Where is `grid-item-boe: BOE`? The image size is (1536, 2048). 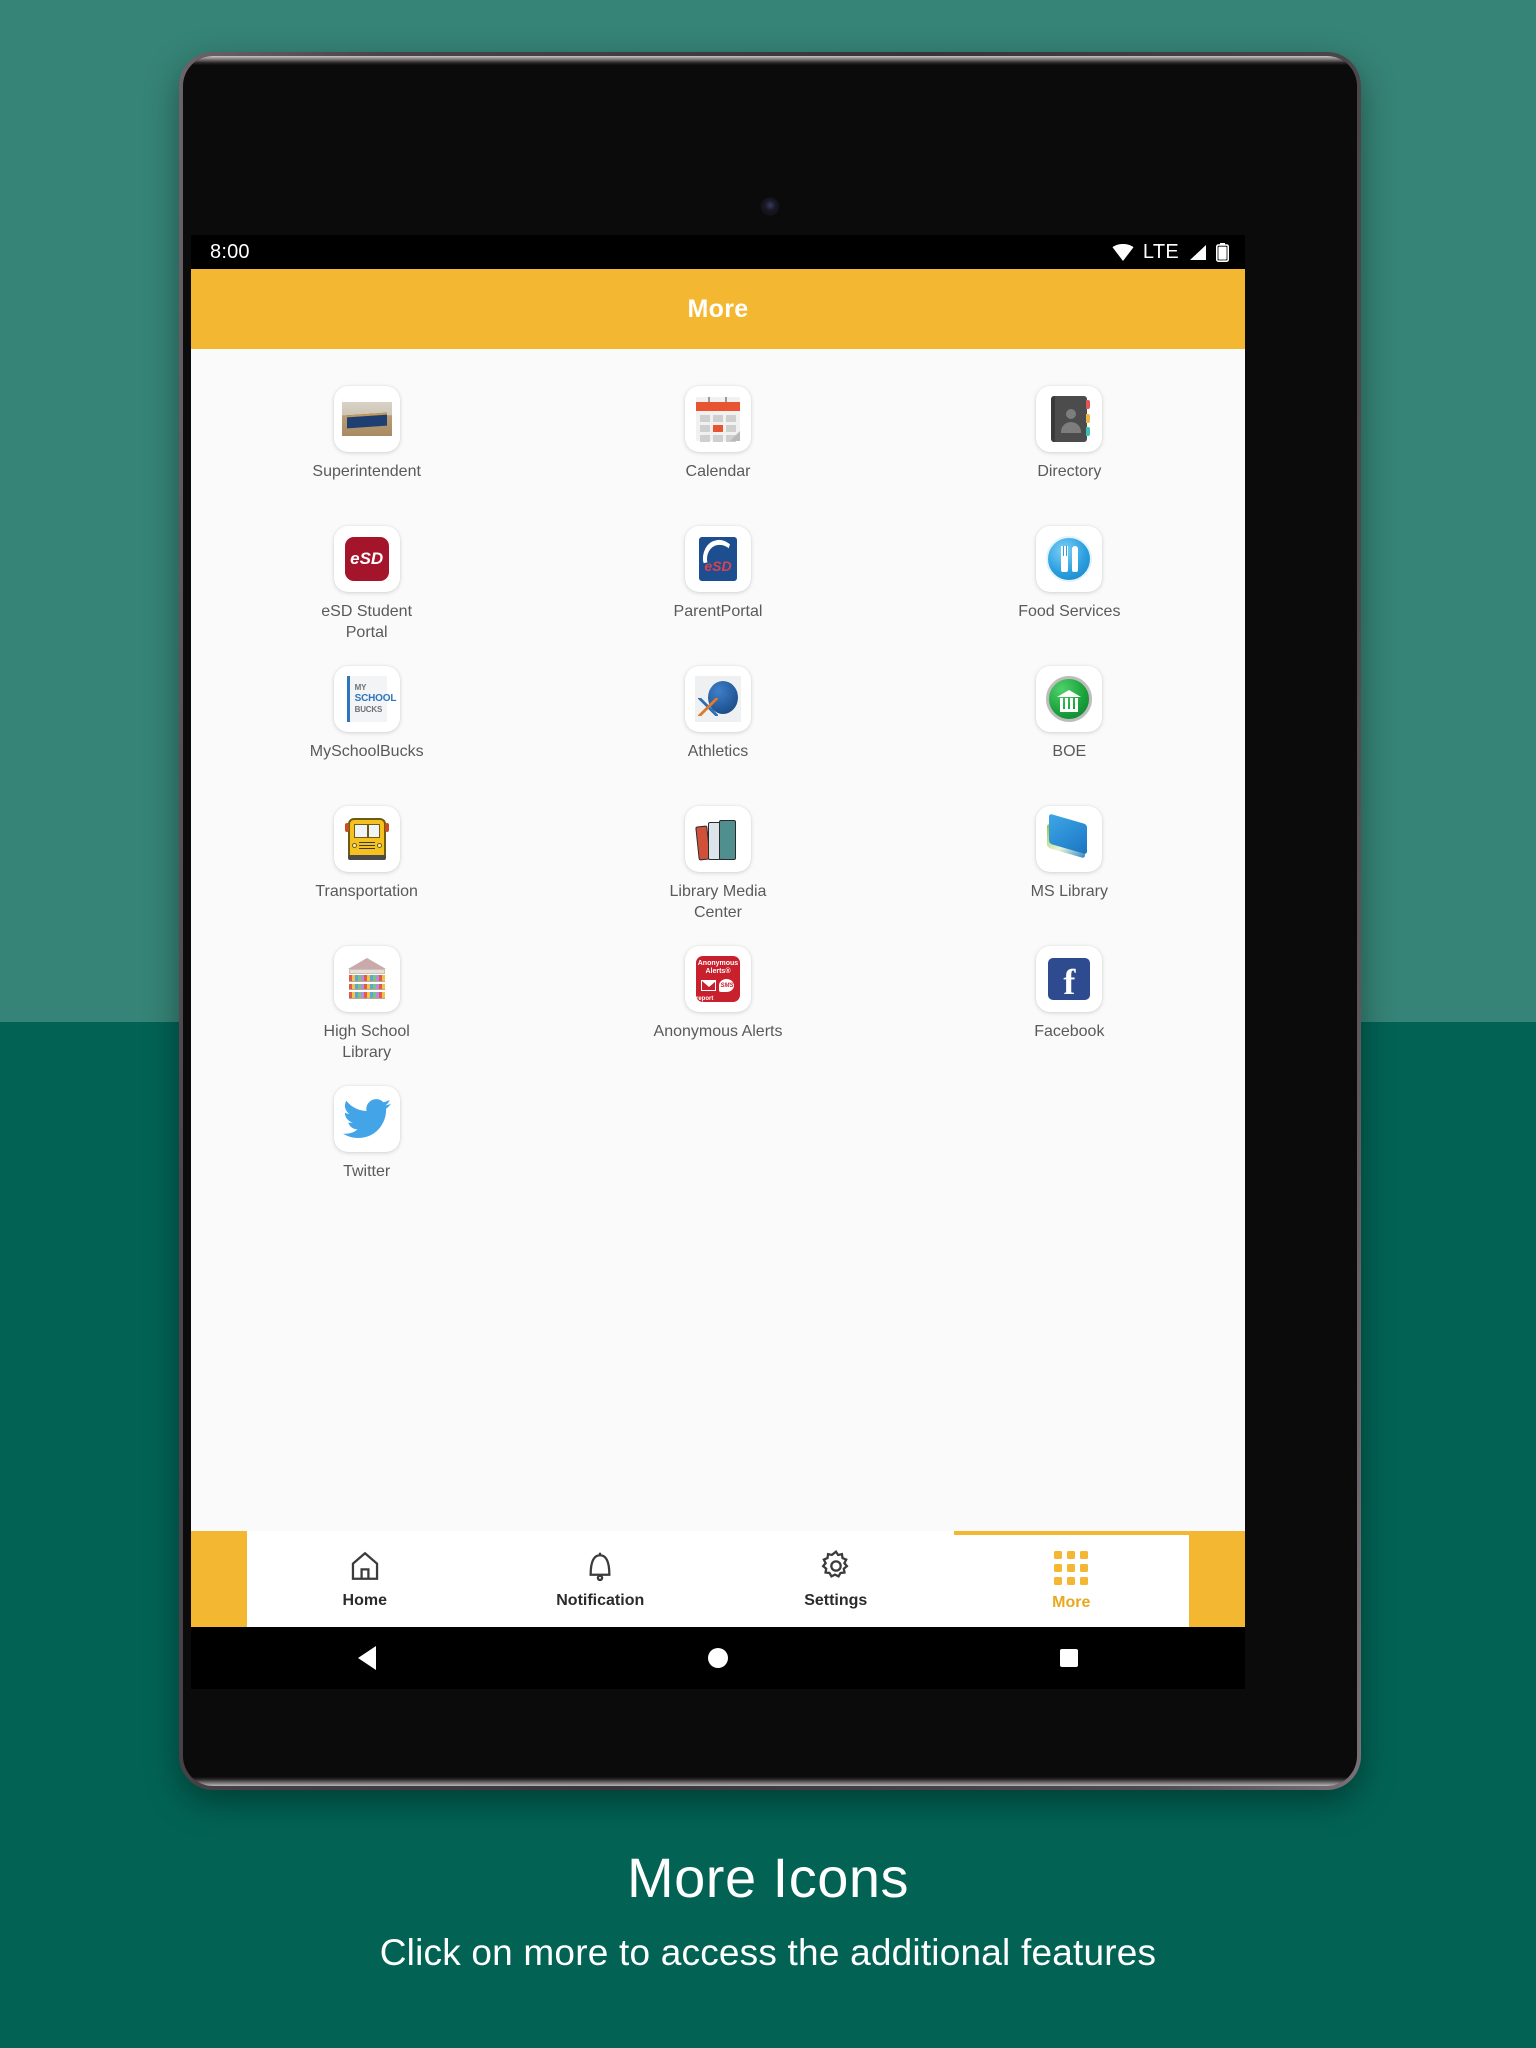 grid-item-boe: BOE is located at coordinates (1069, 727).